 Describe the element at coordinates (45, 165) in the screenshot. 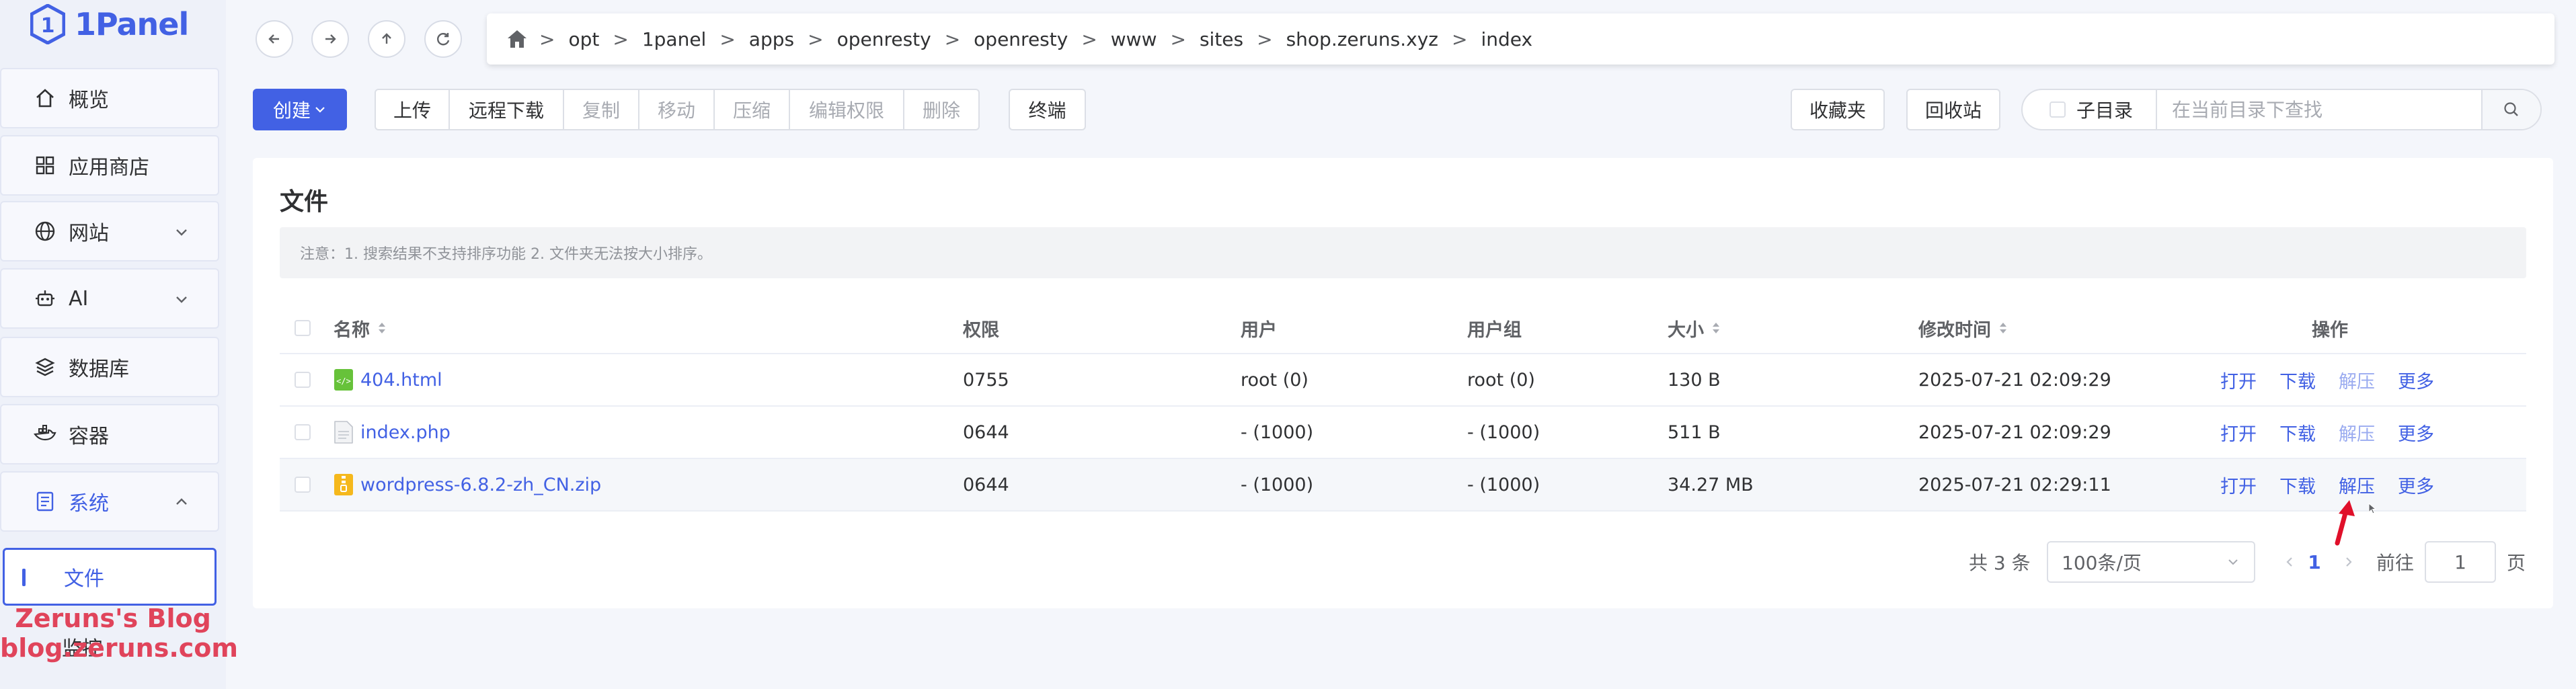

I see `grid-icon` at that location.